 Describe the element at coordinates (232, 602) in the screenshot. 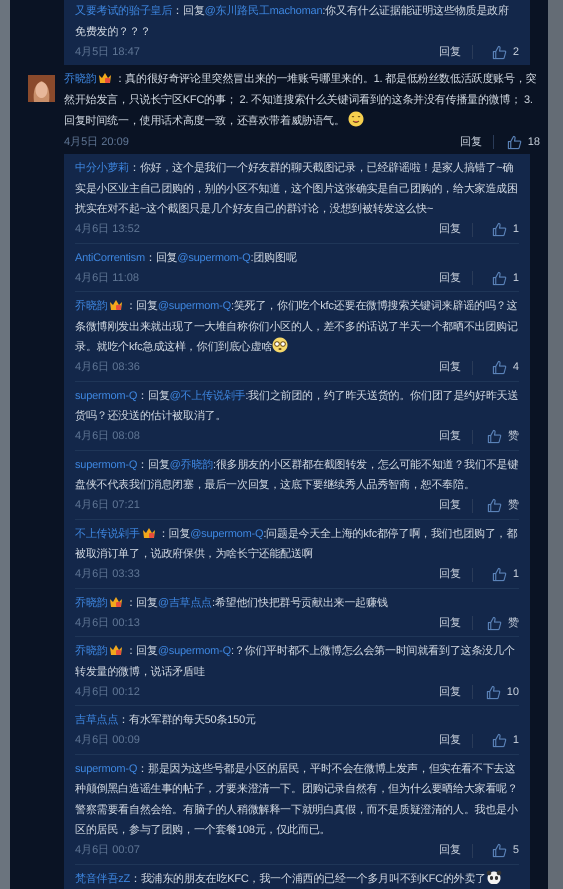

I see `comment-text: 乔晓韵 ：回复@吉草点点:希望他们快把群号贡献出来一起赚钱` at that location.